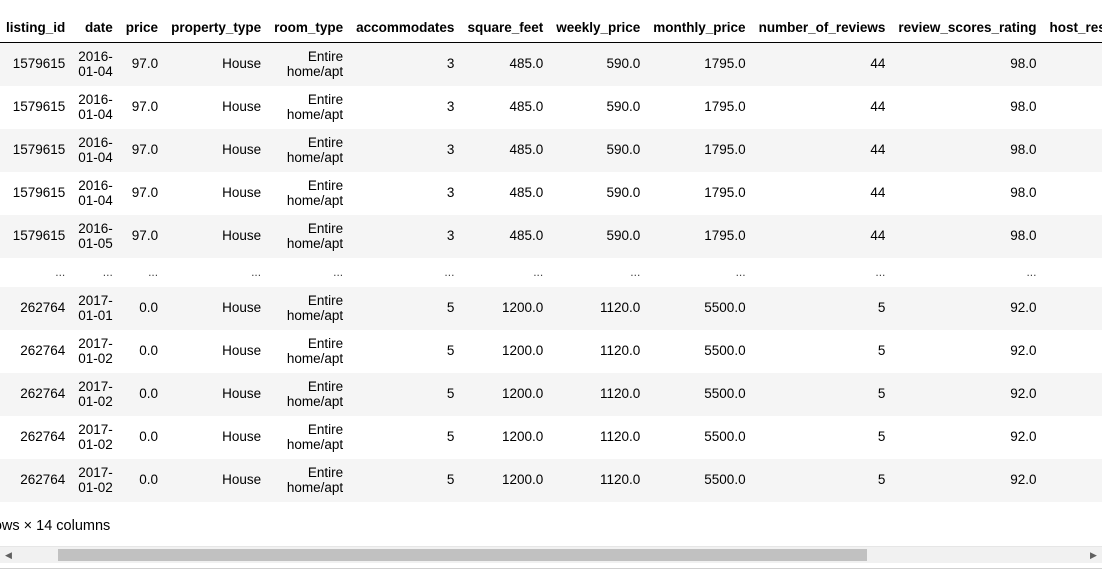 The height and width of the screenshot is (572, 1102). Describe the element at coordinates (95, 386) in the screenshot. I see `cell-line: 2017-` at that location.